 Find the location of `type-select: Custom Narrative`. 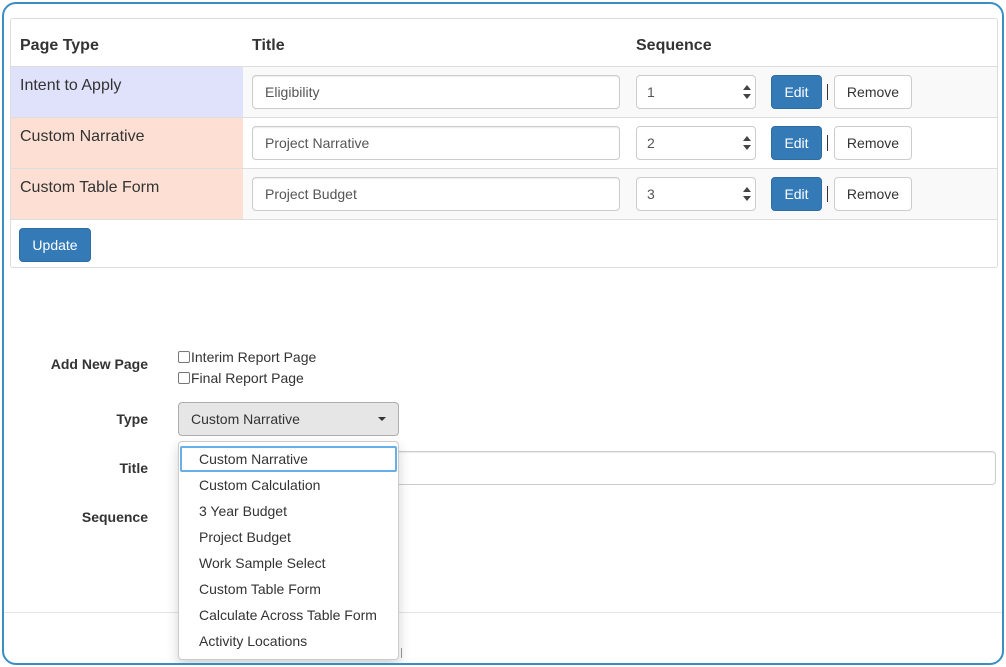

type-select: Custom Narrative is located at coordinates (288, 419).